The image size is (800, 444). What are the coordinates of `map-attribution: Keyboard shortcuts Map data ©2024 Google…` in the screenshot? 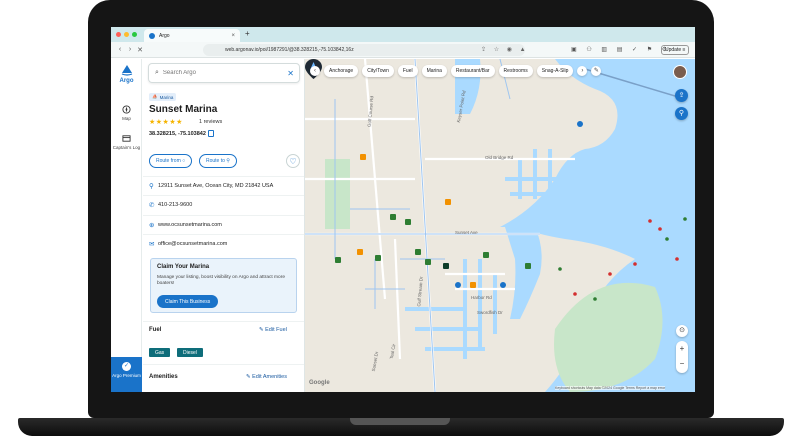 It's located at (610, 388).